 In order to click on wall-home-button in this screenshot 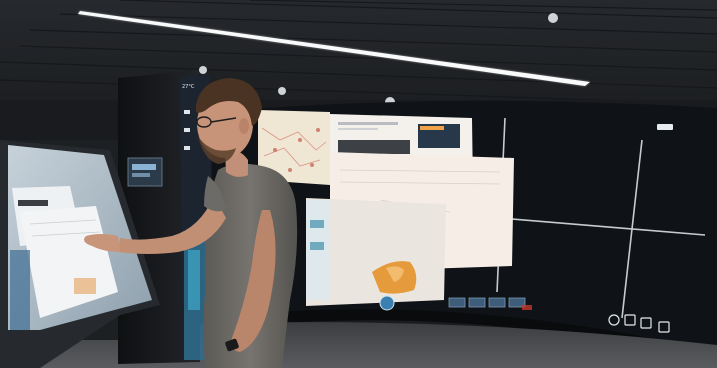, I will do `click(387, 303)`.